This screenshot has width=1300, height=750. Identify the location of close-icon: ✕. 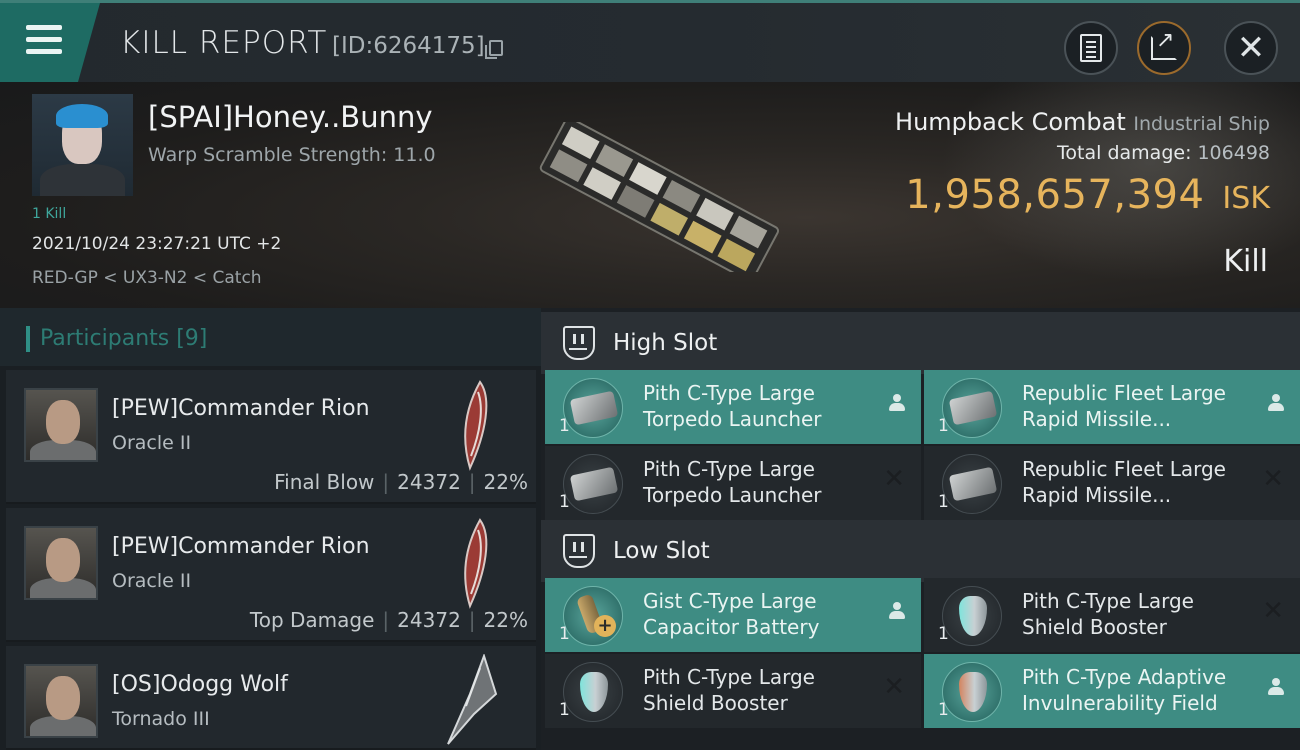
(1251, 48).